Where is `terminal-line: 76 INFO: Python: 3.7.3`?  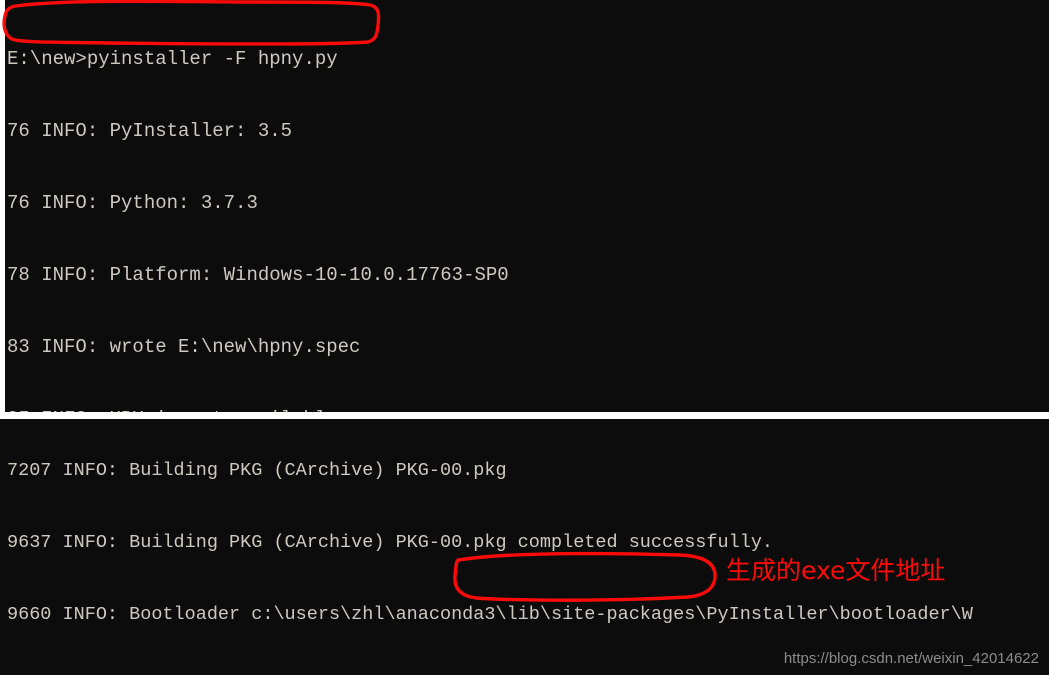 terminal-line: 76 INFO: Python: 3.7.3 is located at coordinates (132, 203).